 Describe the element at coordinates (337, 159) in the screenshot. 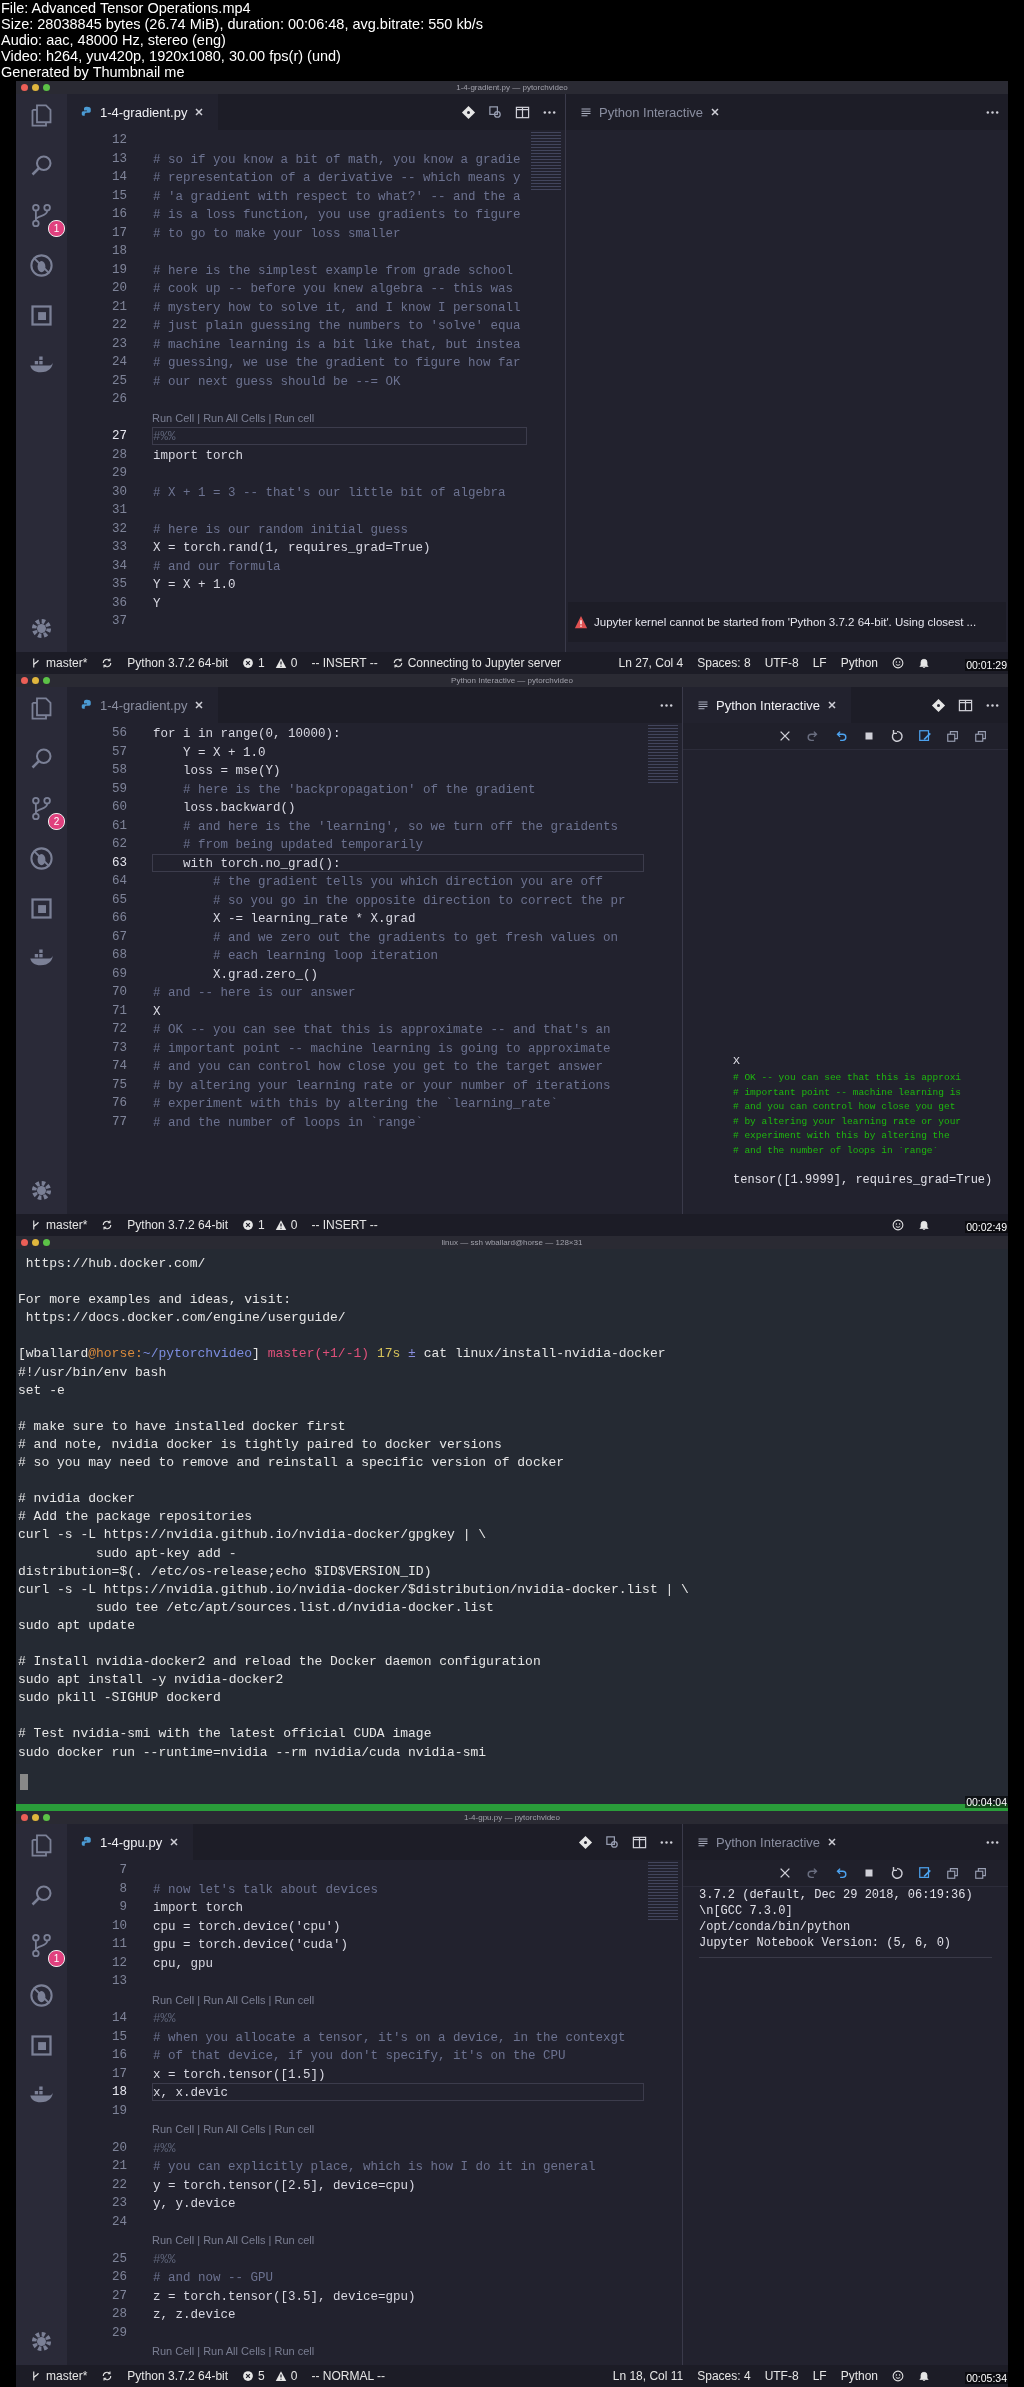

I see `code-line: # so if you know a bit of math, you know a gradie` at that location.